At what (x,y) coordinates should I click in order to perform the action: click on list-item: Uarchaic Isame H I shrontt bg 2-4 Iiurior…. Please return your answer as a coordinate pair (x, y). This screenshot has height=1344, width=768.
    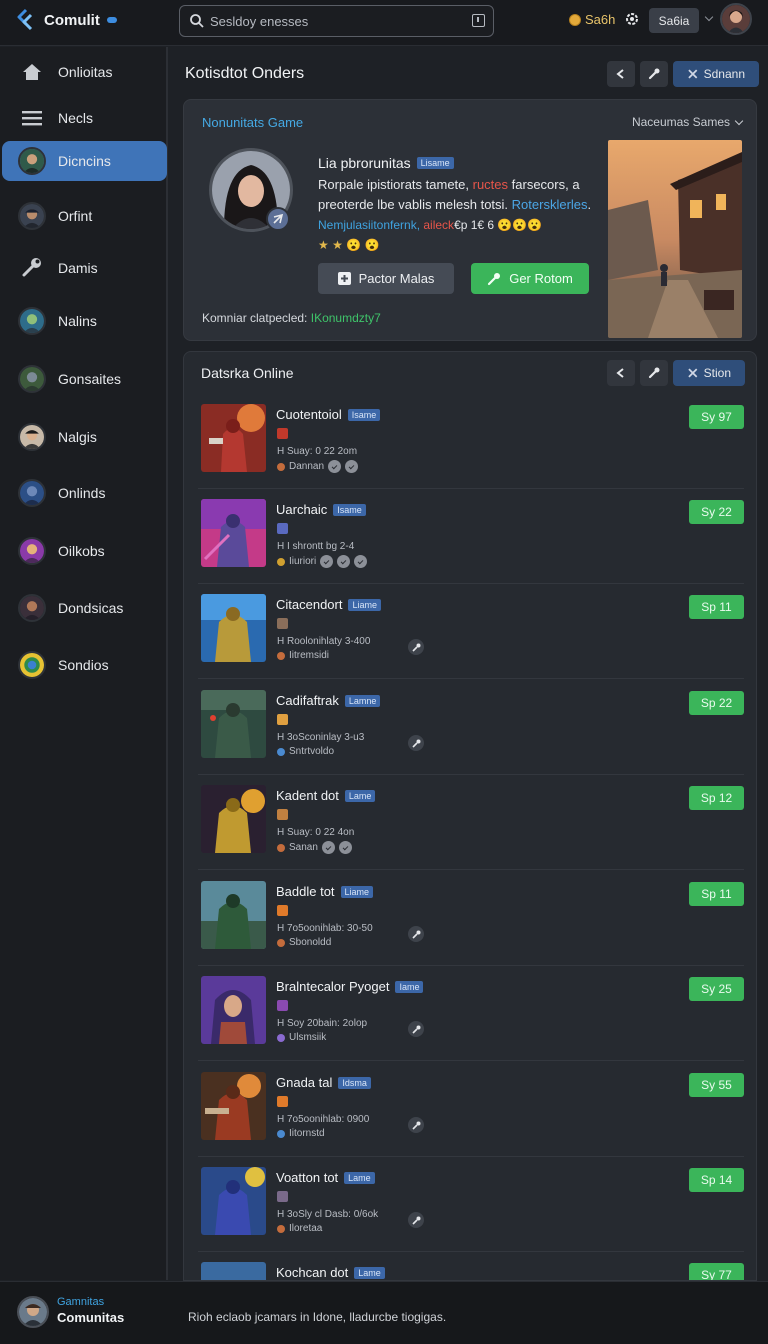
    Looking at the image, I should click on (471, 536).